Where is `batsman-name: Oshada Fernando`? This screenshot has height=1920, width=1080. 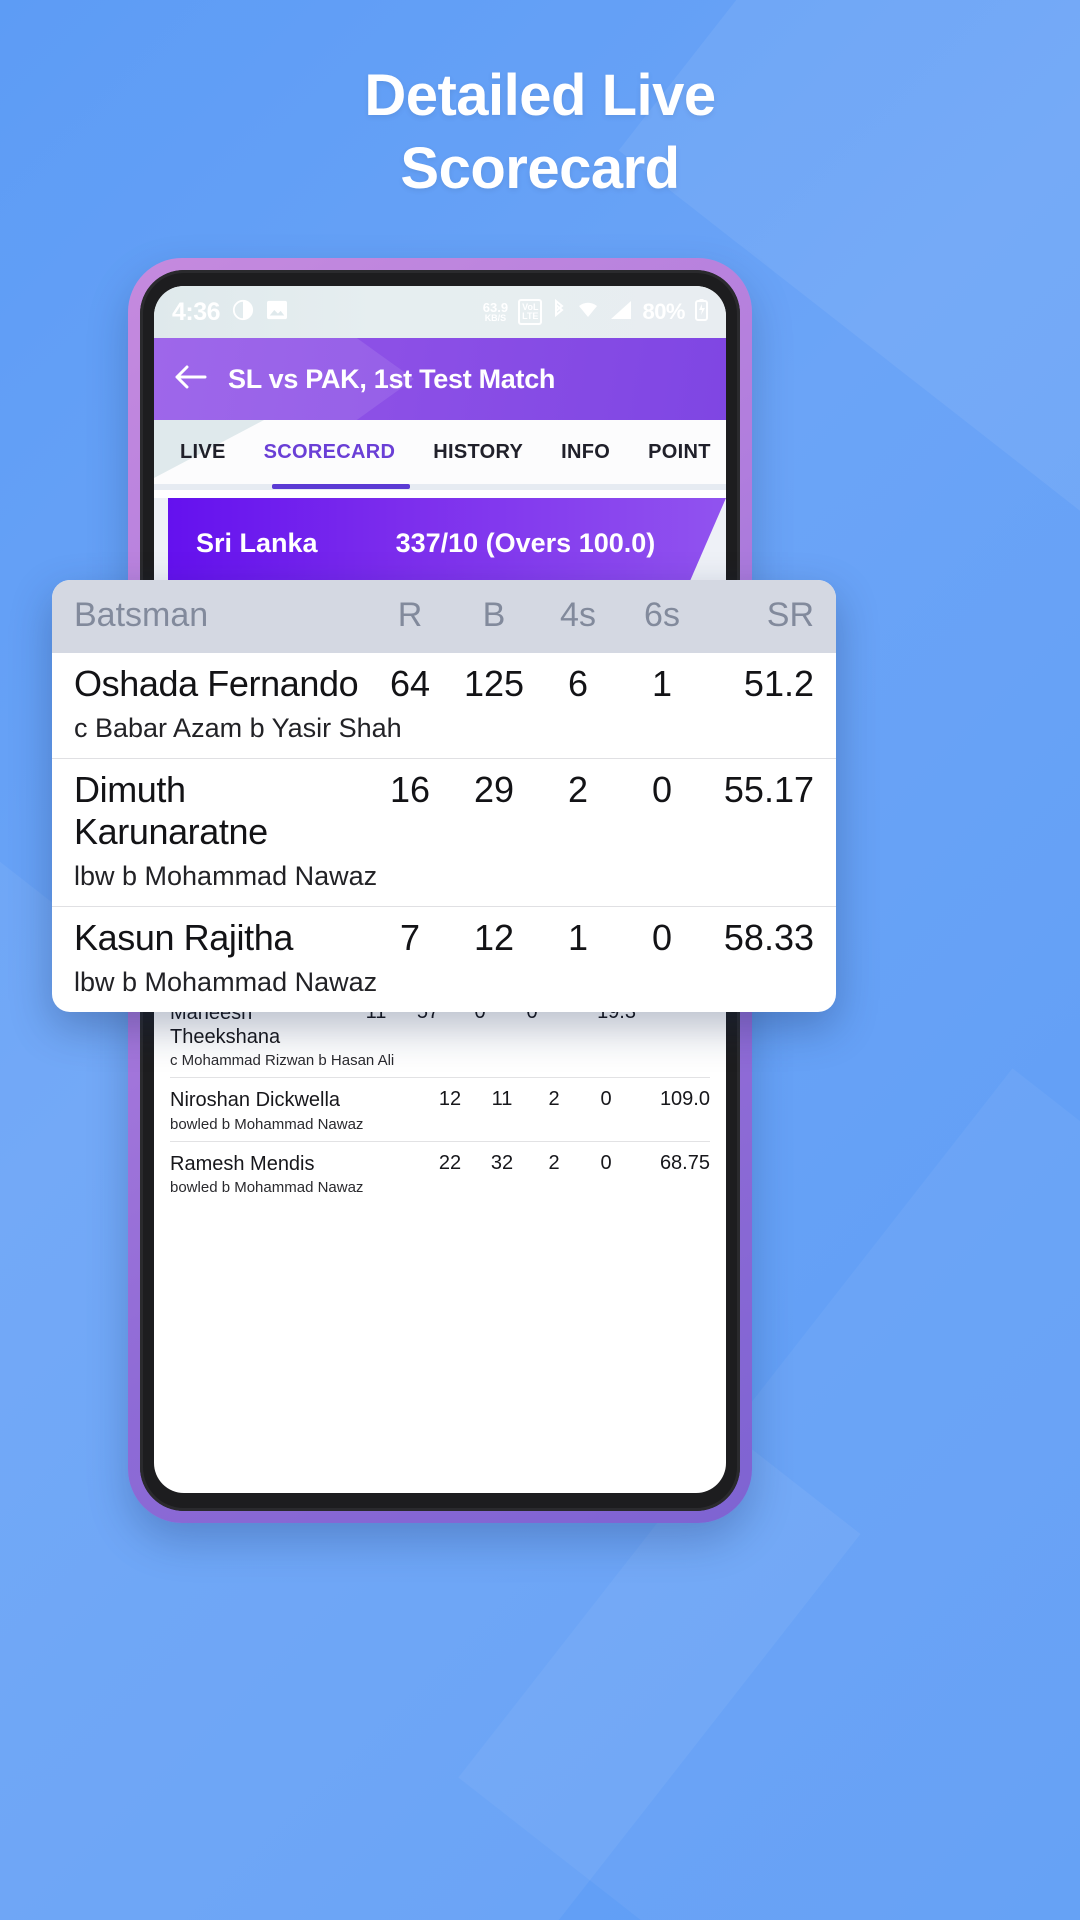
batsman-name: Oshada Fernando is located at coordinates (216, 683).